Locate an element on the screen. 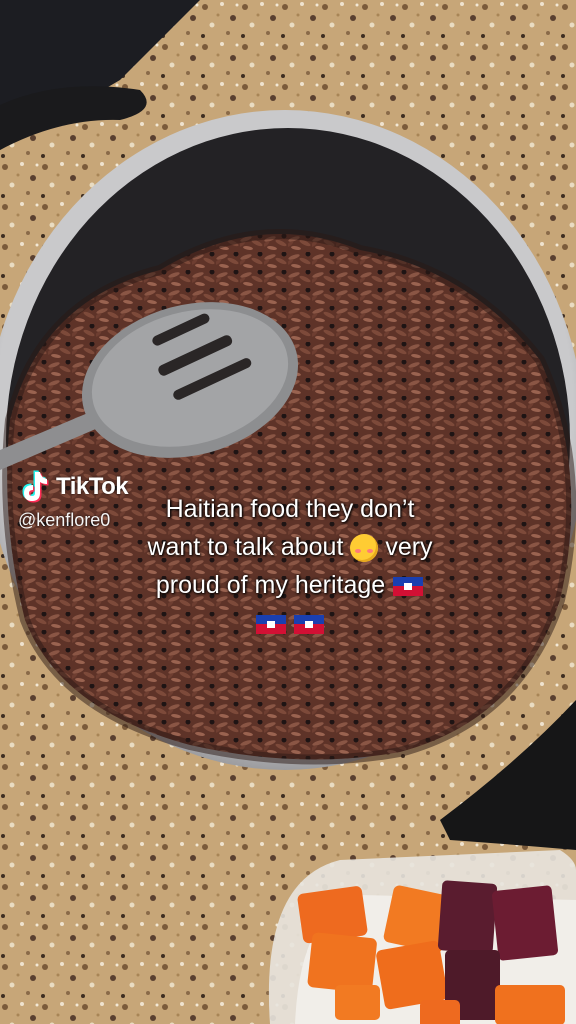  caption-line-2-start: want to talk about is located at coordinates (245, 547).